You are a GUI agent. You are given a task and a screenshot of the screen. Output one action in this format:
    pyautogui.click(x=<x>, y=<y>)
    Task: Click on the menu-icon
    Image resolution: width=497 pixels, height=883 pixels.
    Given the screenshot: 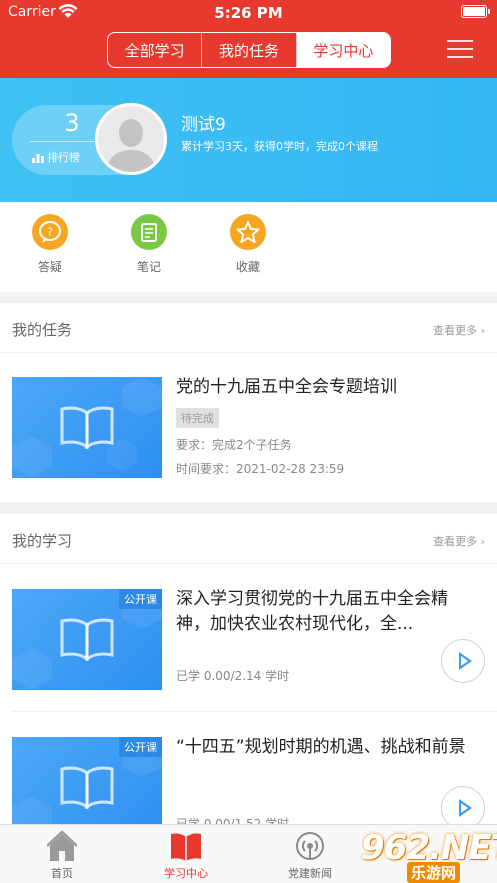 What is the action you would take?
    pyautogui.click(x=460, y=49)
    